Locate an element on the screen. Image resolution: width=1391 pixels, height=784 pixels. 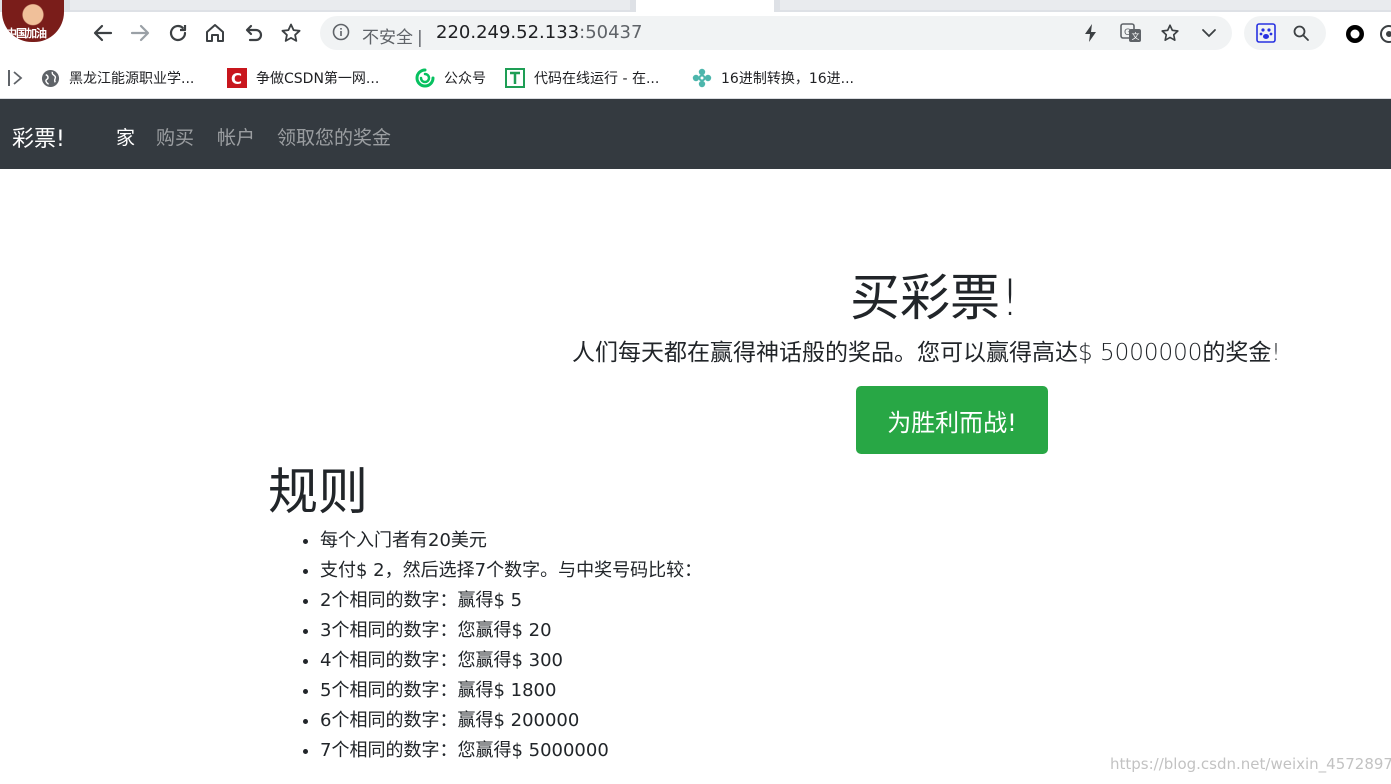
url-port: :50437 is located at coordinates (611, 32).